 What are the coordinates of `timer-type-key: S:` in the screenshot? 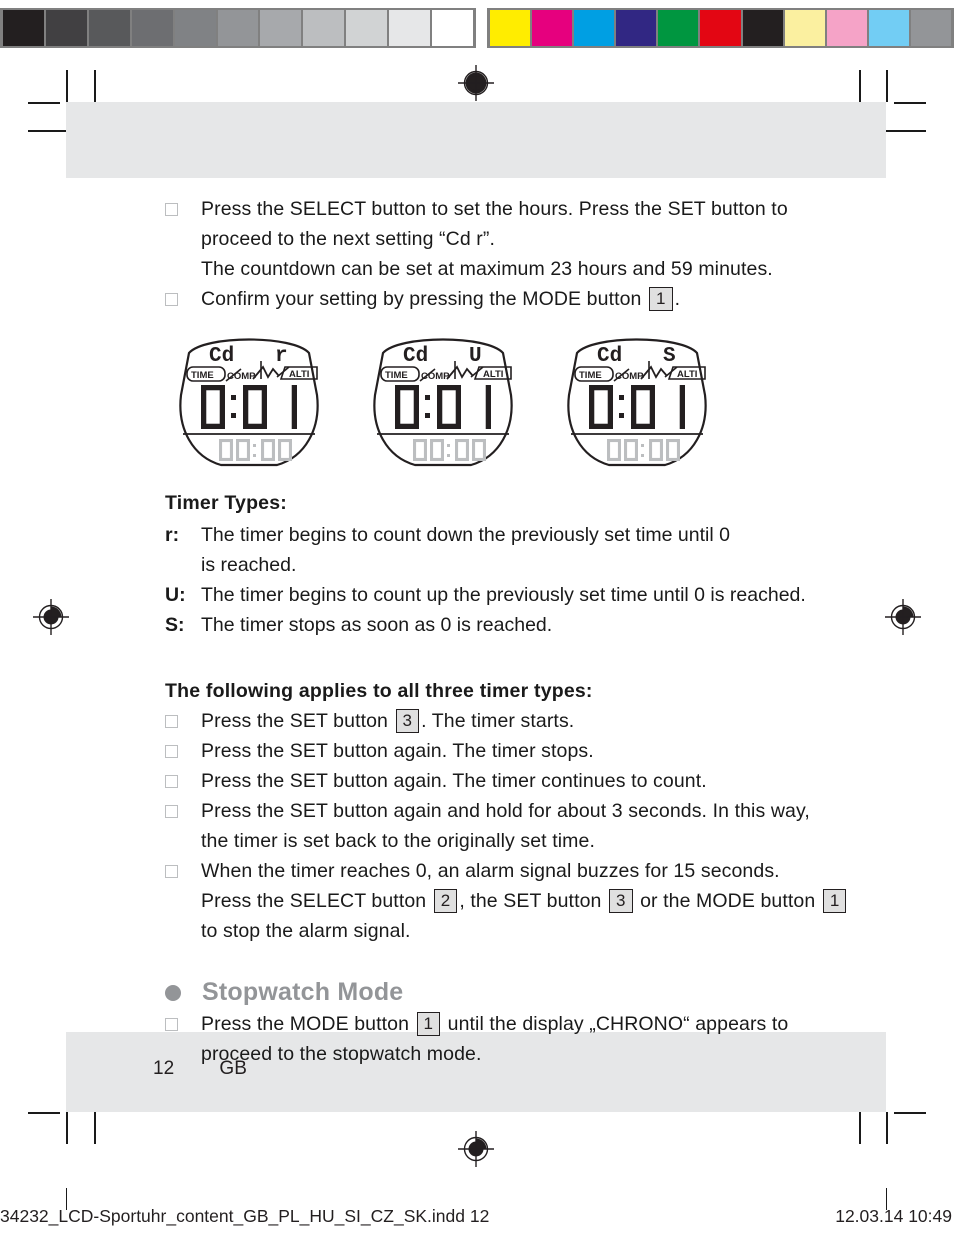 It's located at (175, 625).